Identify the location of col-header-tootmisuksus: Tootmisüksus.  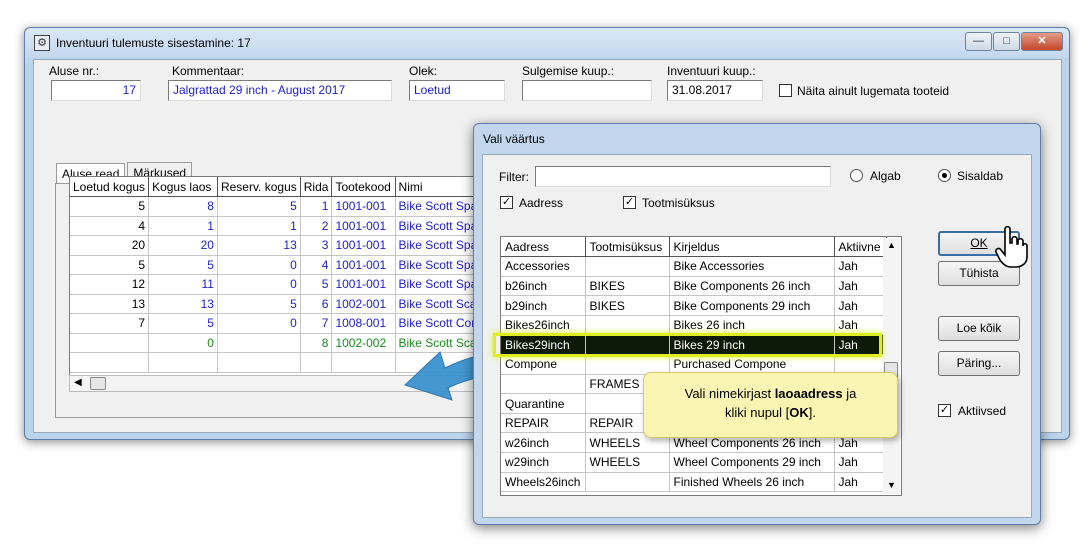
(627, 247).